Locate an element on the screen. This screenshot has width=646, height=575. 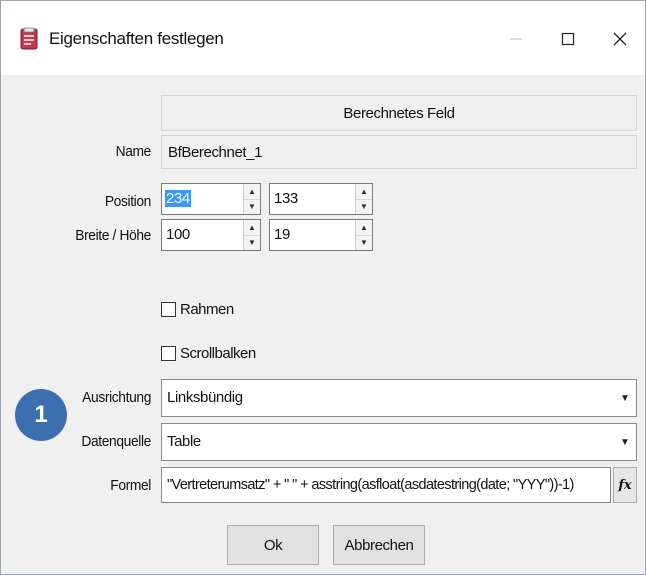
width-spinner: 100 ▲ ▼ is located at coordinates (211, 235).